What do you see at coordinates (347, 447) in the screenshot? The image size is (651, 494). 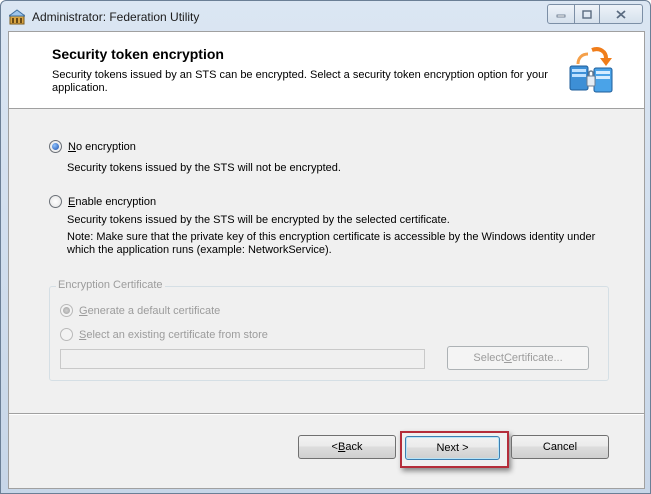 I see `back-button: < Back` at bounding box center [347, 447].